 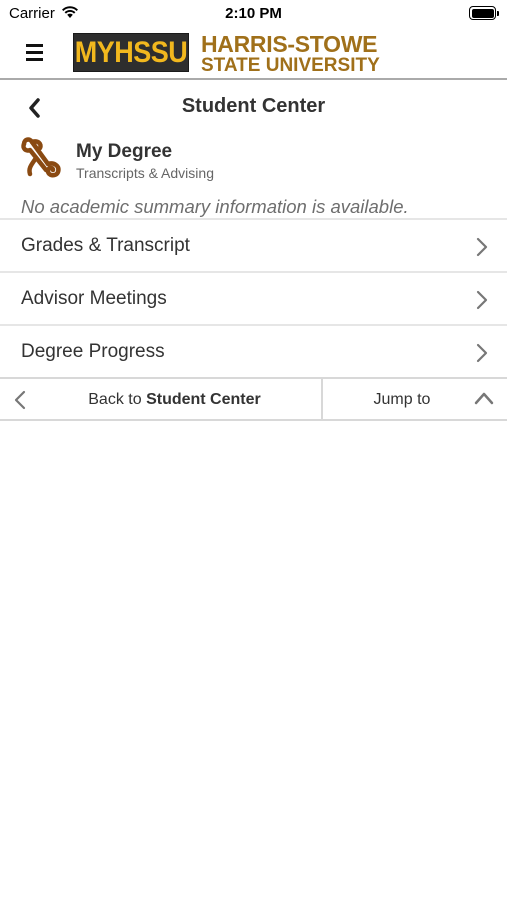 What do you see at coordinates (290, 65) in the screenshot?
I see `logo-name-line2: STATE UNIVERSITY` at bounding box center [290, 65].